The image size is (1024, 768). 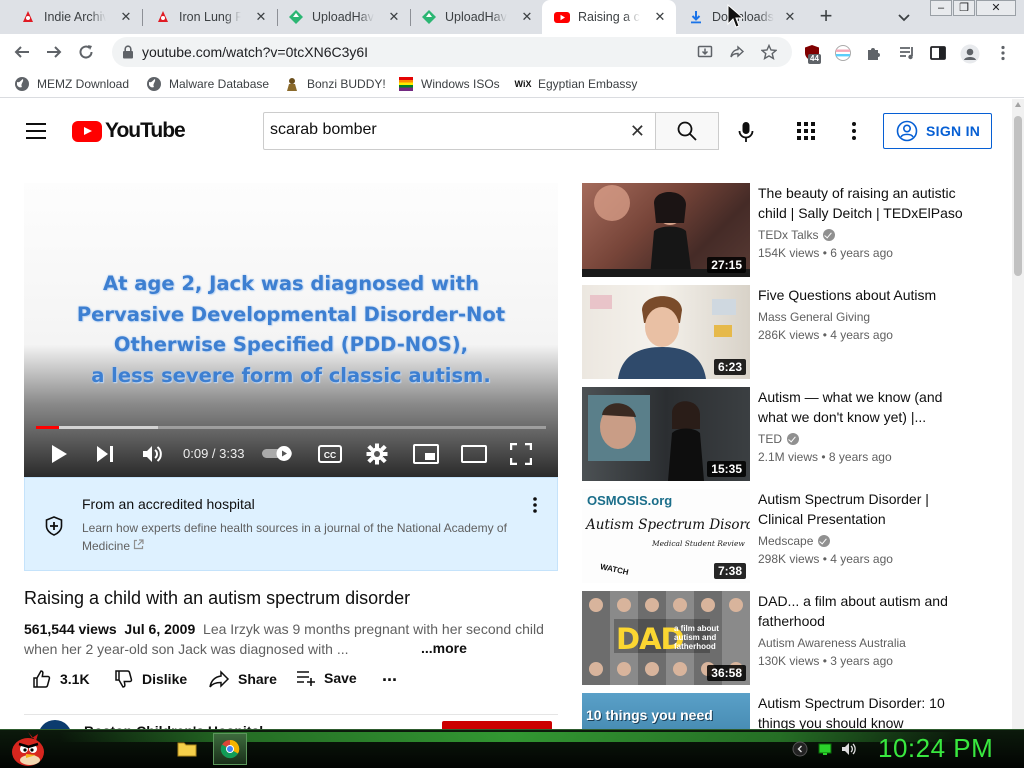 I want to click on theater-mode-button, so click(x=474, y=454).